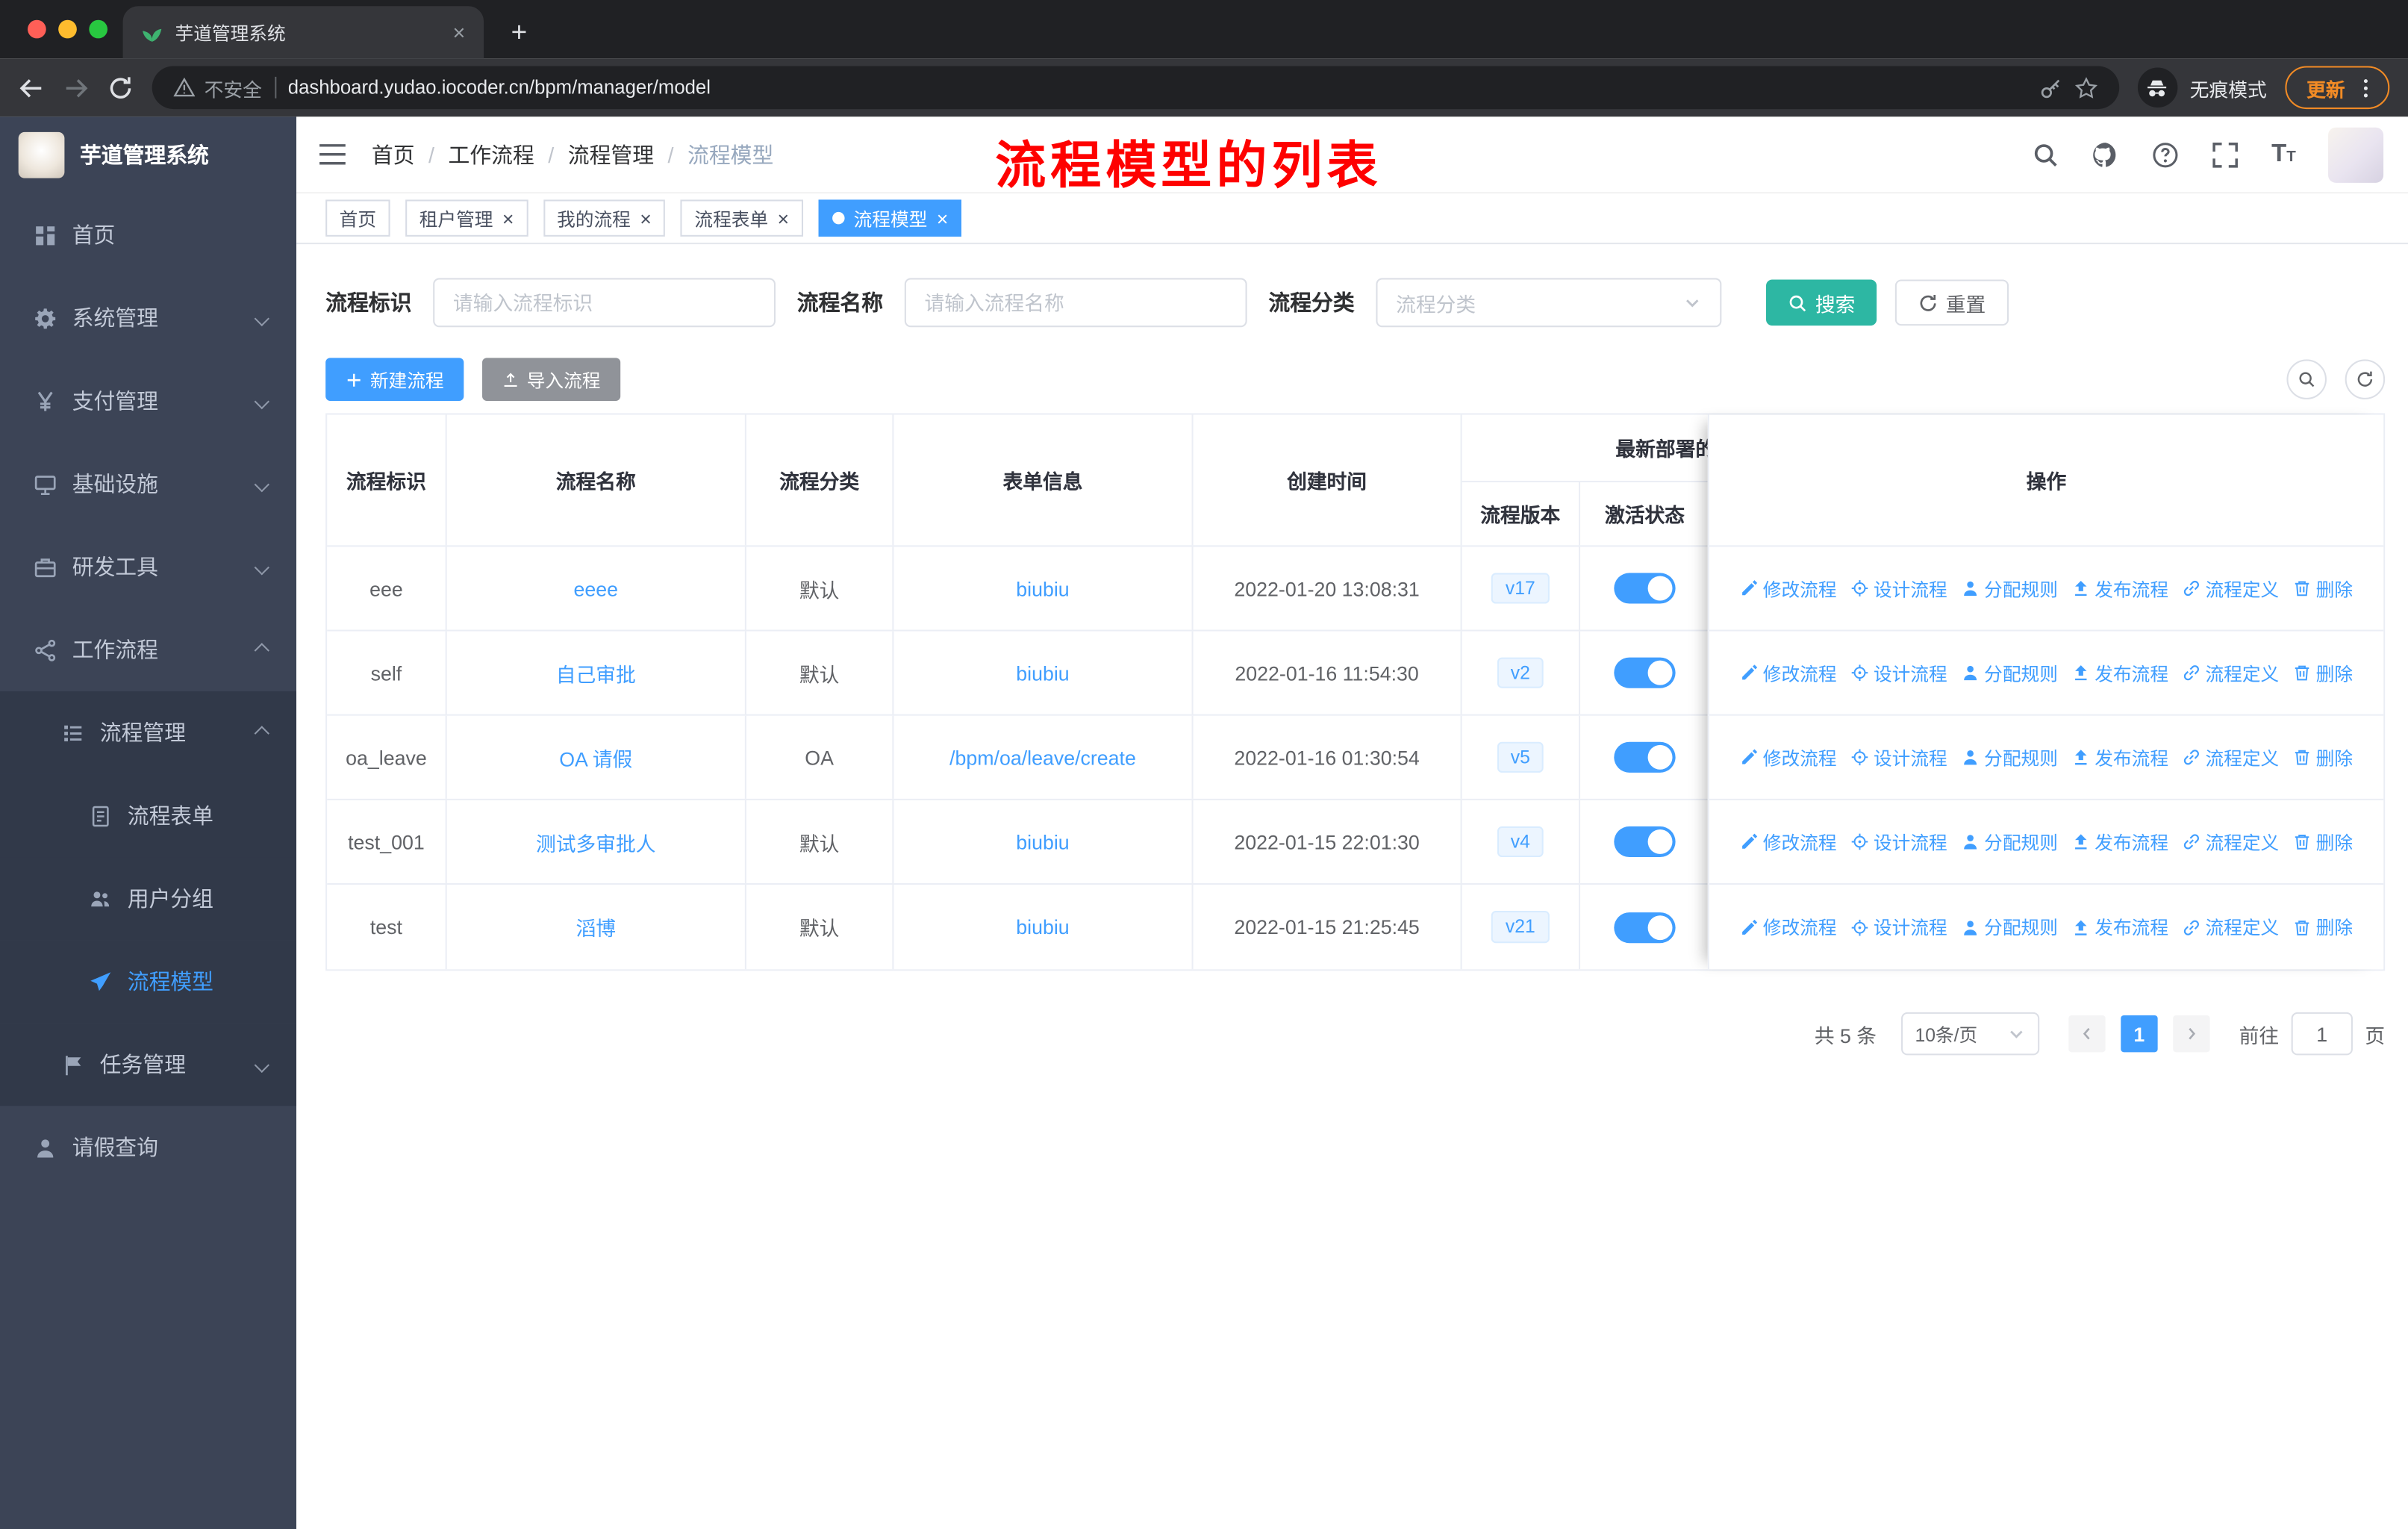 Image resolution: width=2408 pixels, height=1529 pixels. Describe the element at coordinates (1951, 303) in the screenshot. I see `reset-button: 重置` at that location.